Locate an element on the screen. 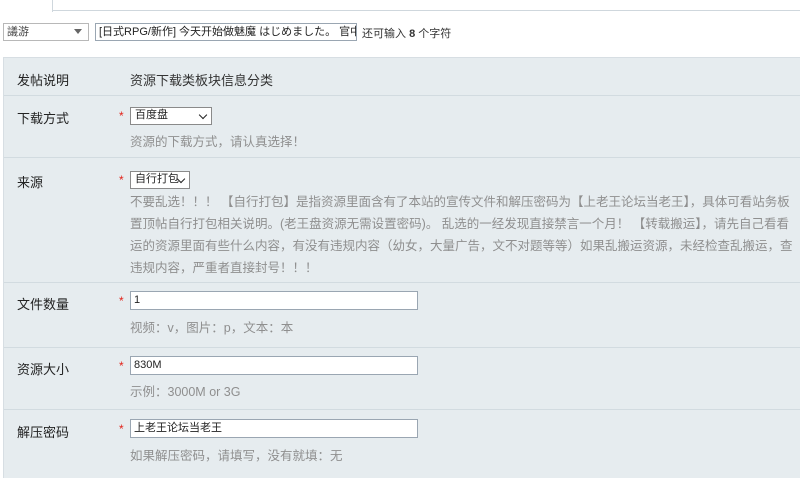  title-hint-prefix: 还可输入 is located at coordinates (384, 34).